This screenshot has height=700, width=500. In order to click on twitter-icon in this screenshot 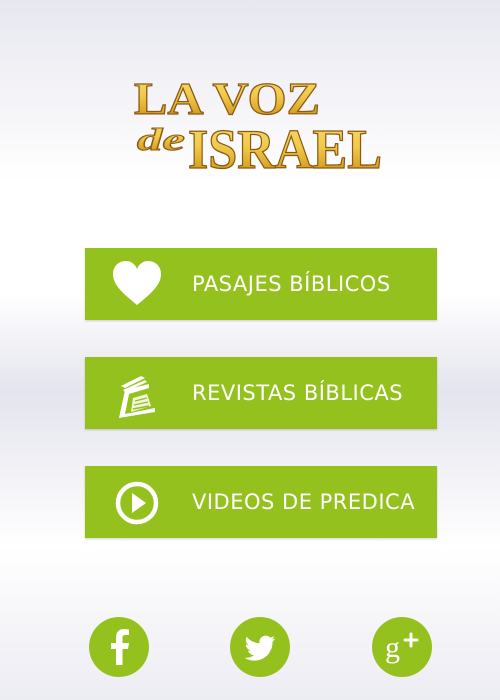, I will do `click(259, 648)`.